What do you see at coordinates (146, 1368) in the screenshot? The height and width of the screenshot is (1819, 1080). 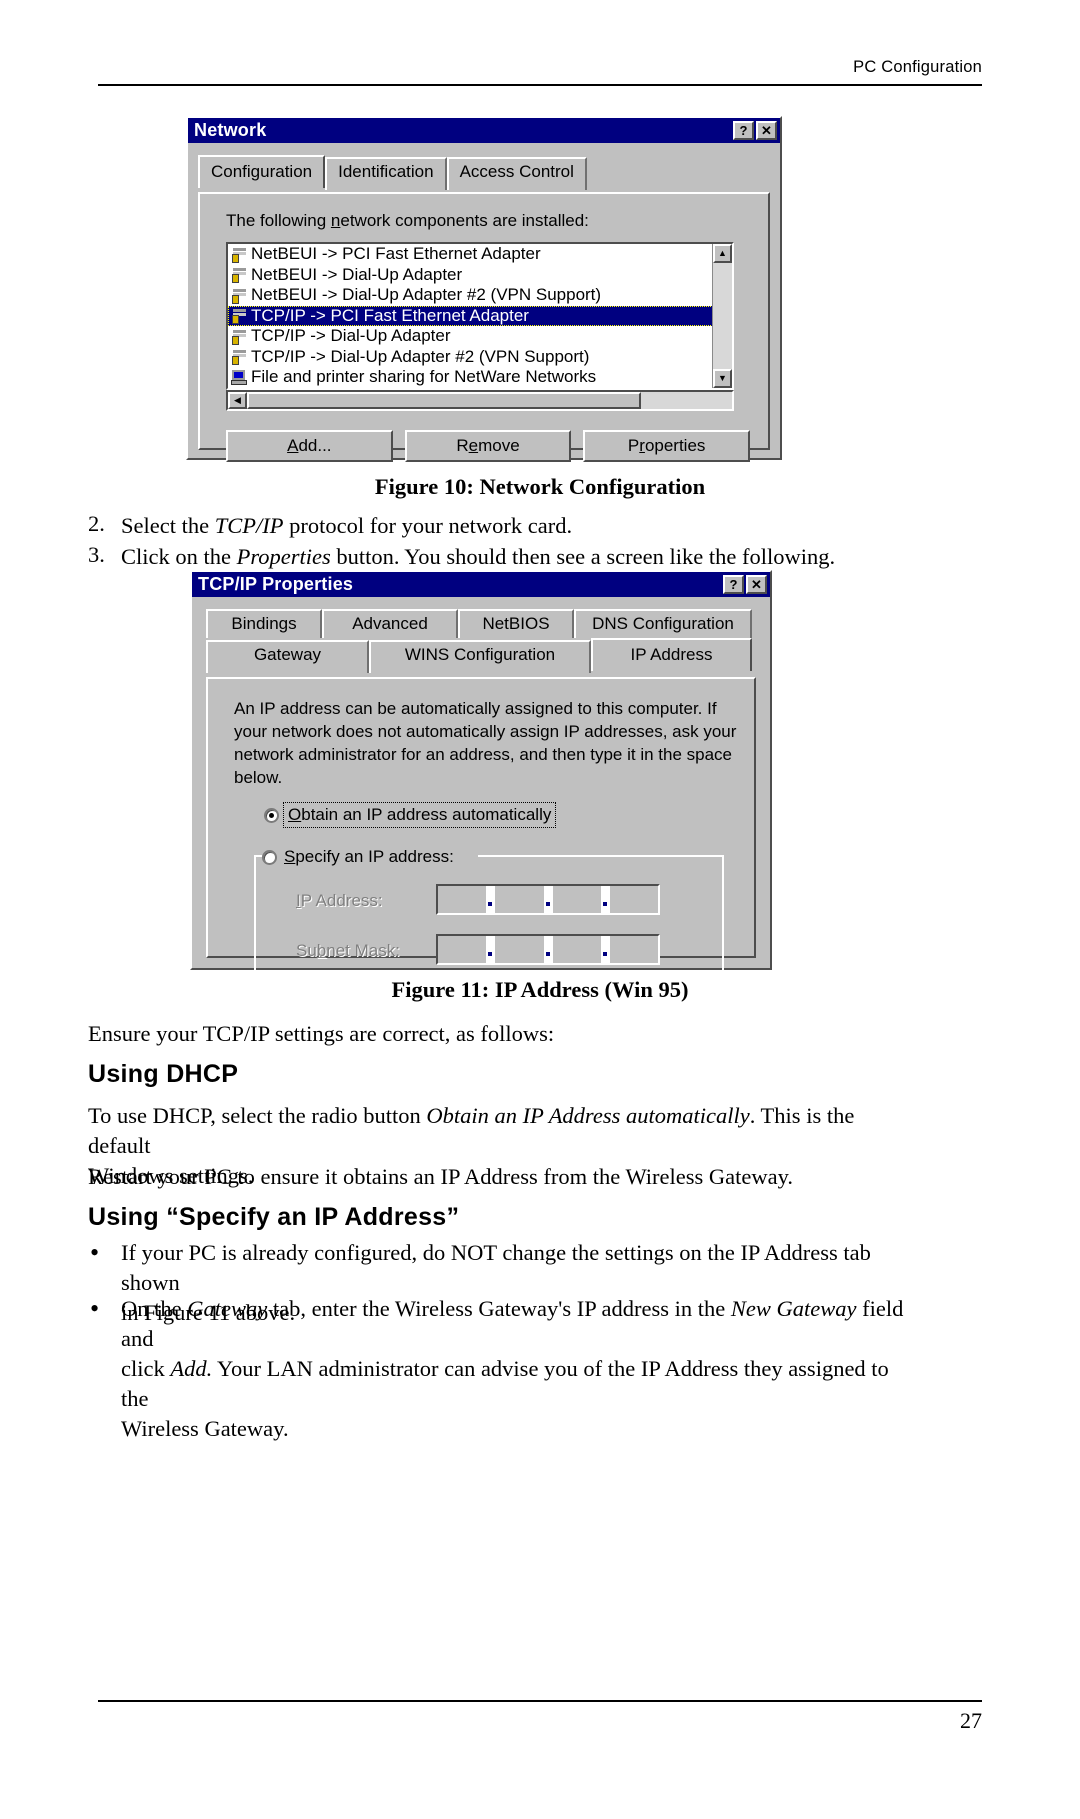 I see `specify-b2-l2-pre: click` at bounding box center [146, 1368].